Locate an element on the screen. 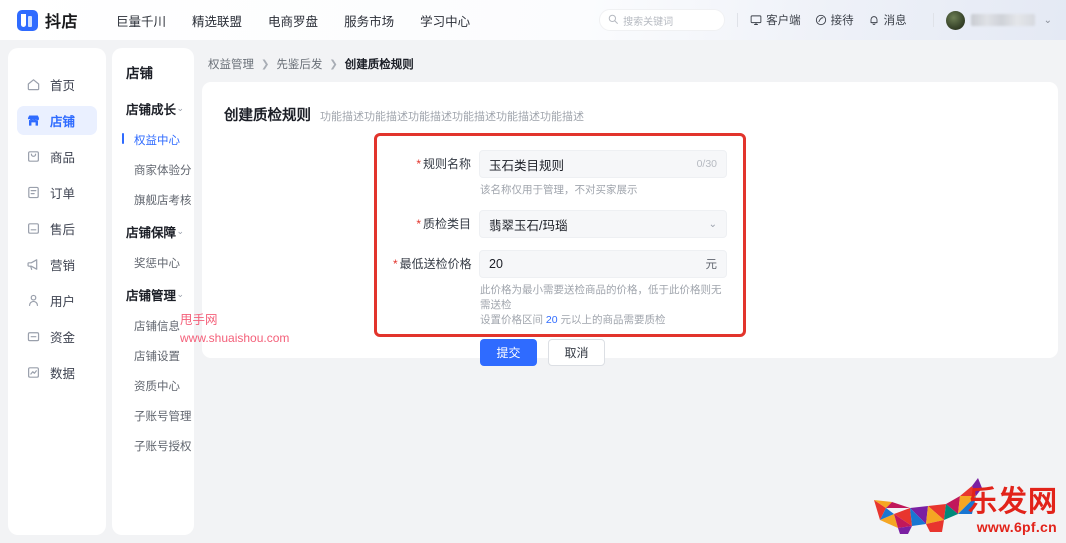 The image size is (1066, 543). category-control: 翡翠玉石/玛瑙 ⌄ is located at coordinates (603, 224).